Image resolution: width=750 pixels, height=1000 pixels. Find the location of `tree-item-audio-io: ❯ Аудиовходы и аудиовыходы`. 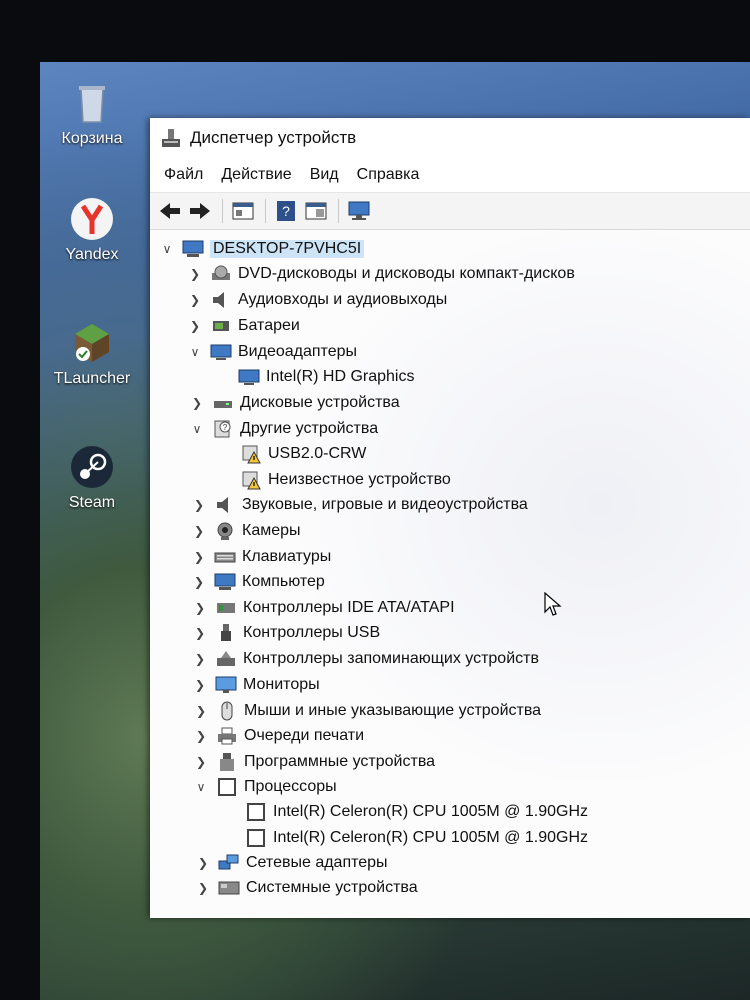

tree-item-audio-io: ❯ Аудиовходы и аудиовыходы is located at coordinates (317, 300).